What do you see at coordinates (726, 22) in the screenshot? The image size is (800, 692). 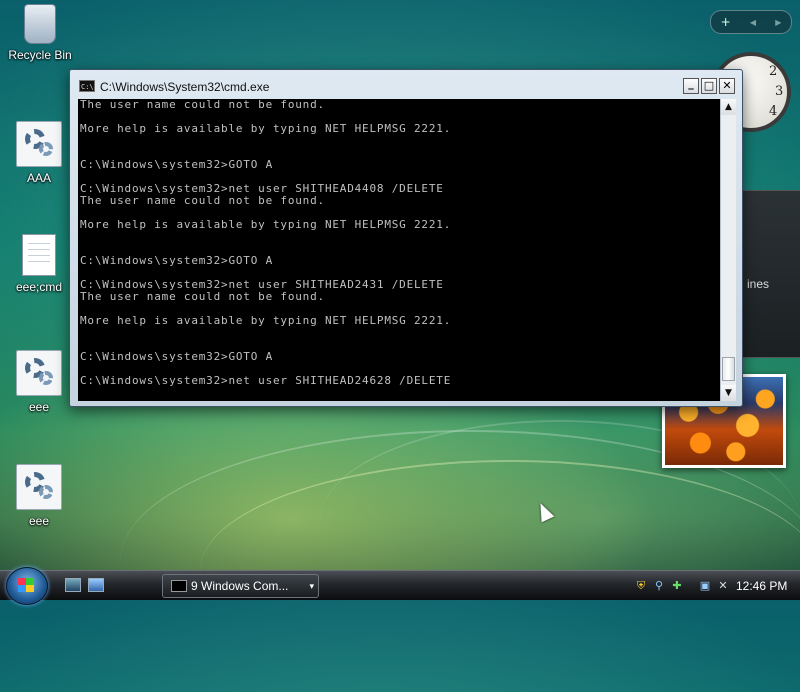 I see `add-gadget-icon: +` at bounding box center [726, 22].